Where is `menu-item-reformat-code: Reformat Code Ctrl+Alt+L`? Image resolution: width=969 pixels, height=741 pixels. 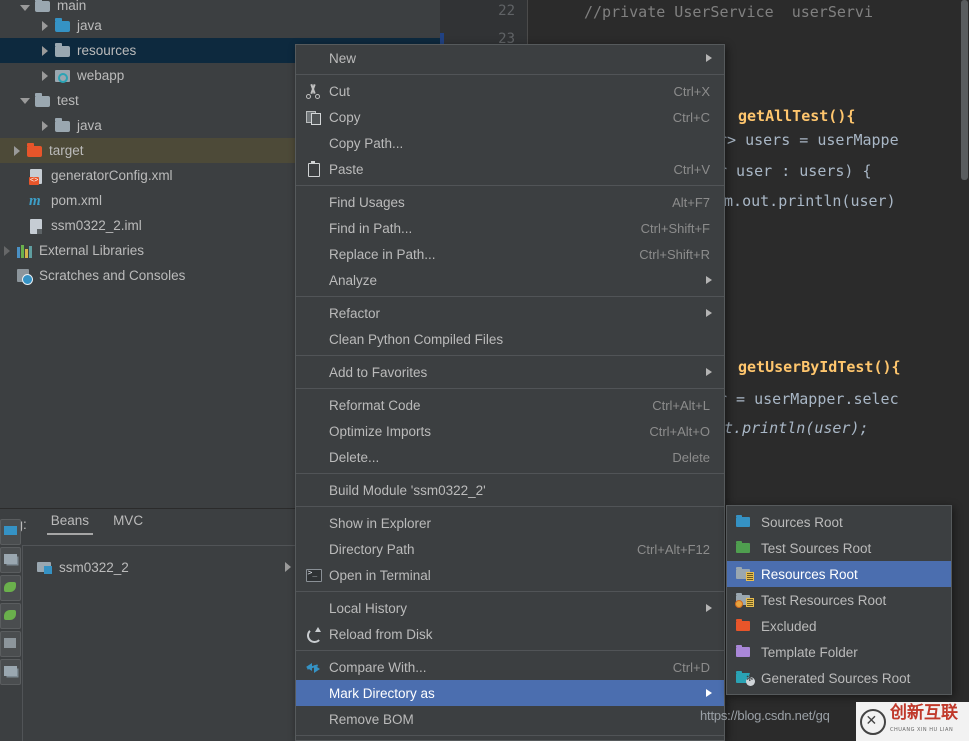 menu-item-reformat-code: Reformat Code Ctrl+Alt+L is located at coordinates (510, 405).